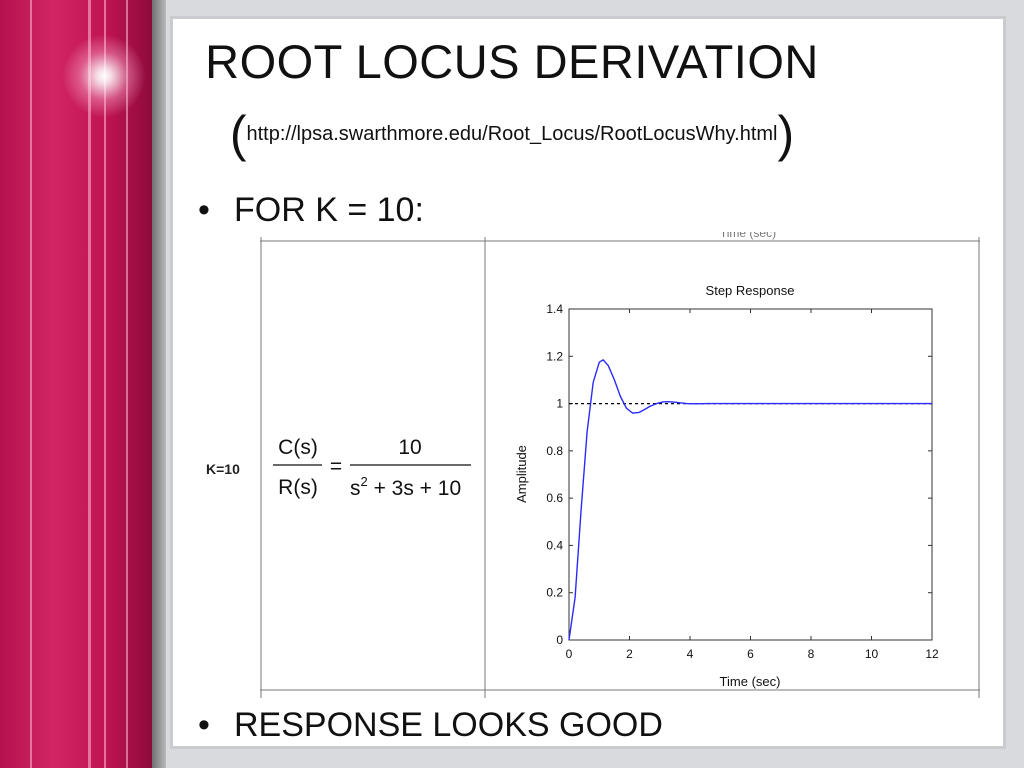 The width and height of the screenshot is (1024, 768). Describe the element at coordinates (298, 447) in the screenshot. I see `tf-lhs-numerator: C(s)` at that location.